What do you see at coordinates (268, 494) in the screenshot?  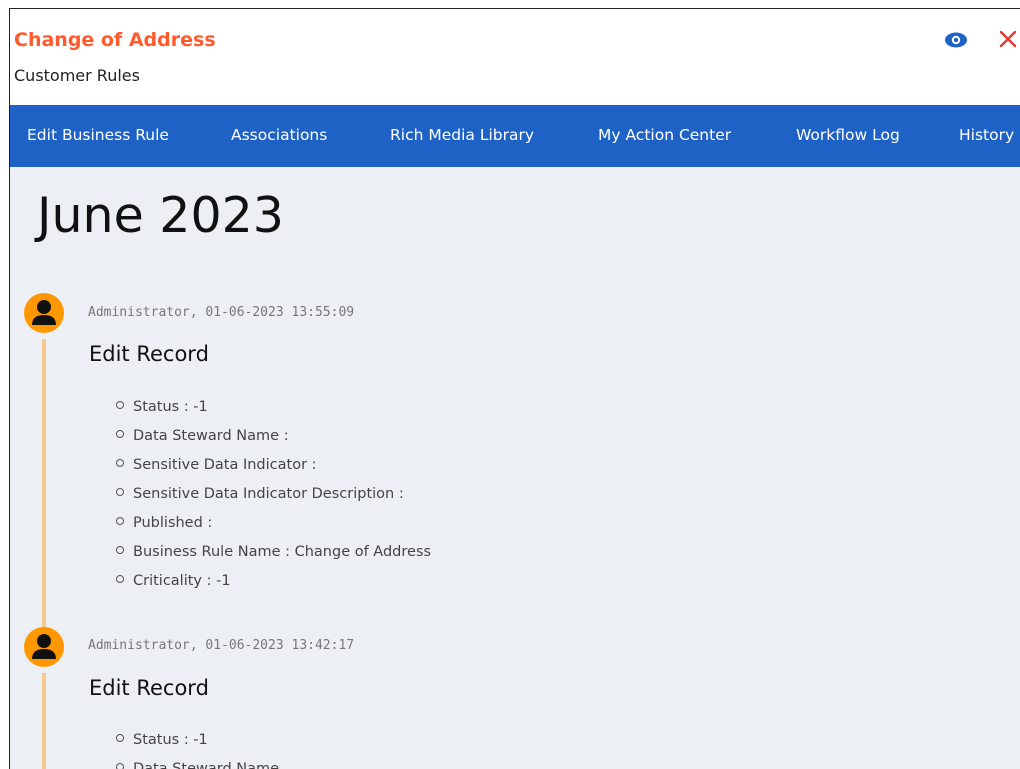 I see `detail-text: Sensitive Data Indicator Description :` at bounding box center [268, 494].